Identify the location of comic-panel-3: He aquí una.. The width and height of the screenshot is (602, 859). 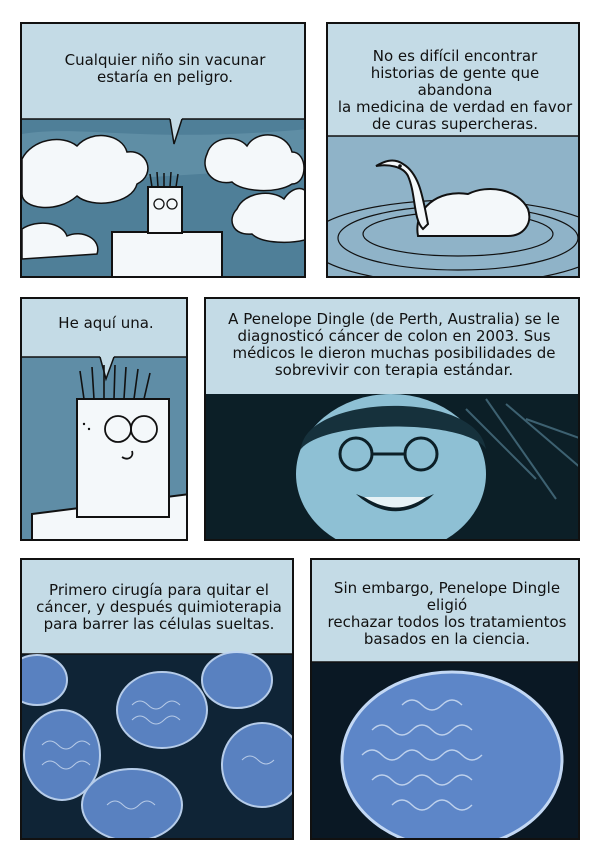
(104, 419).